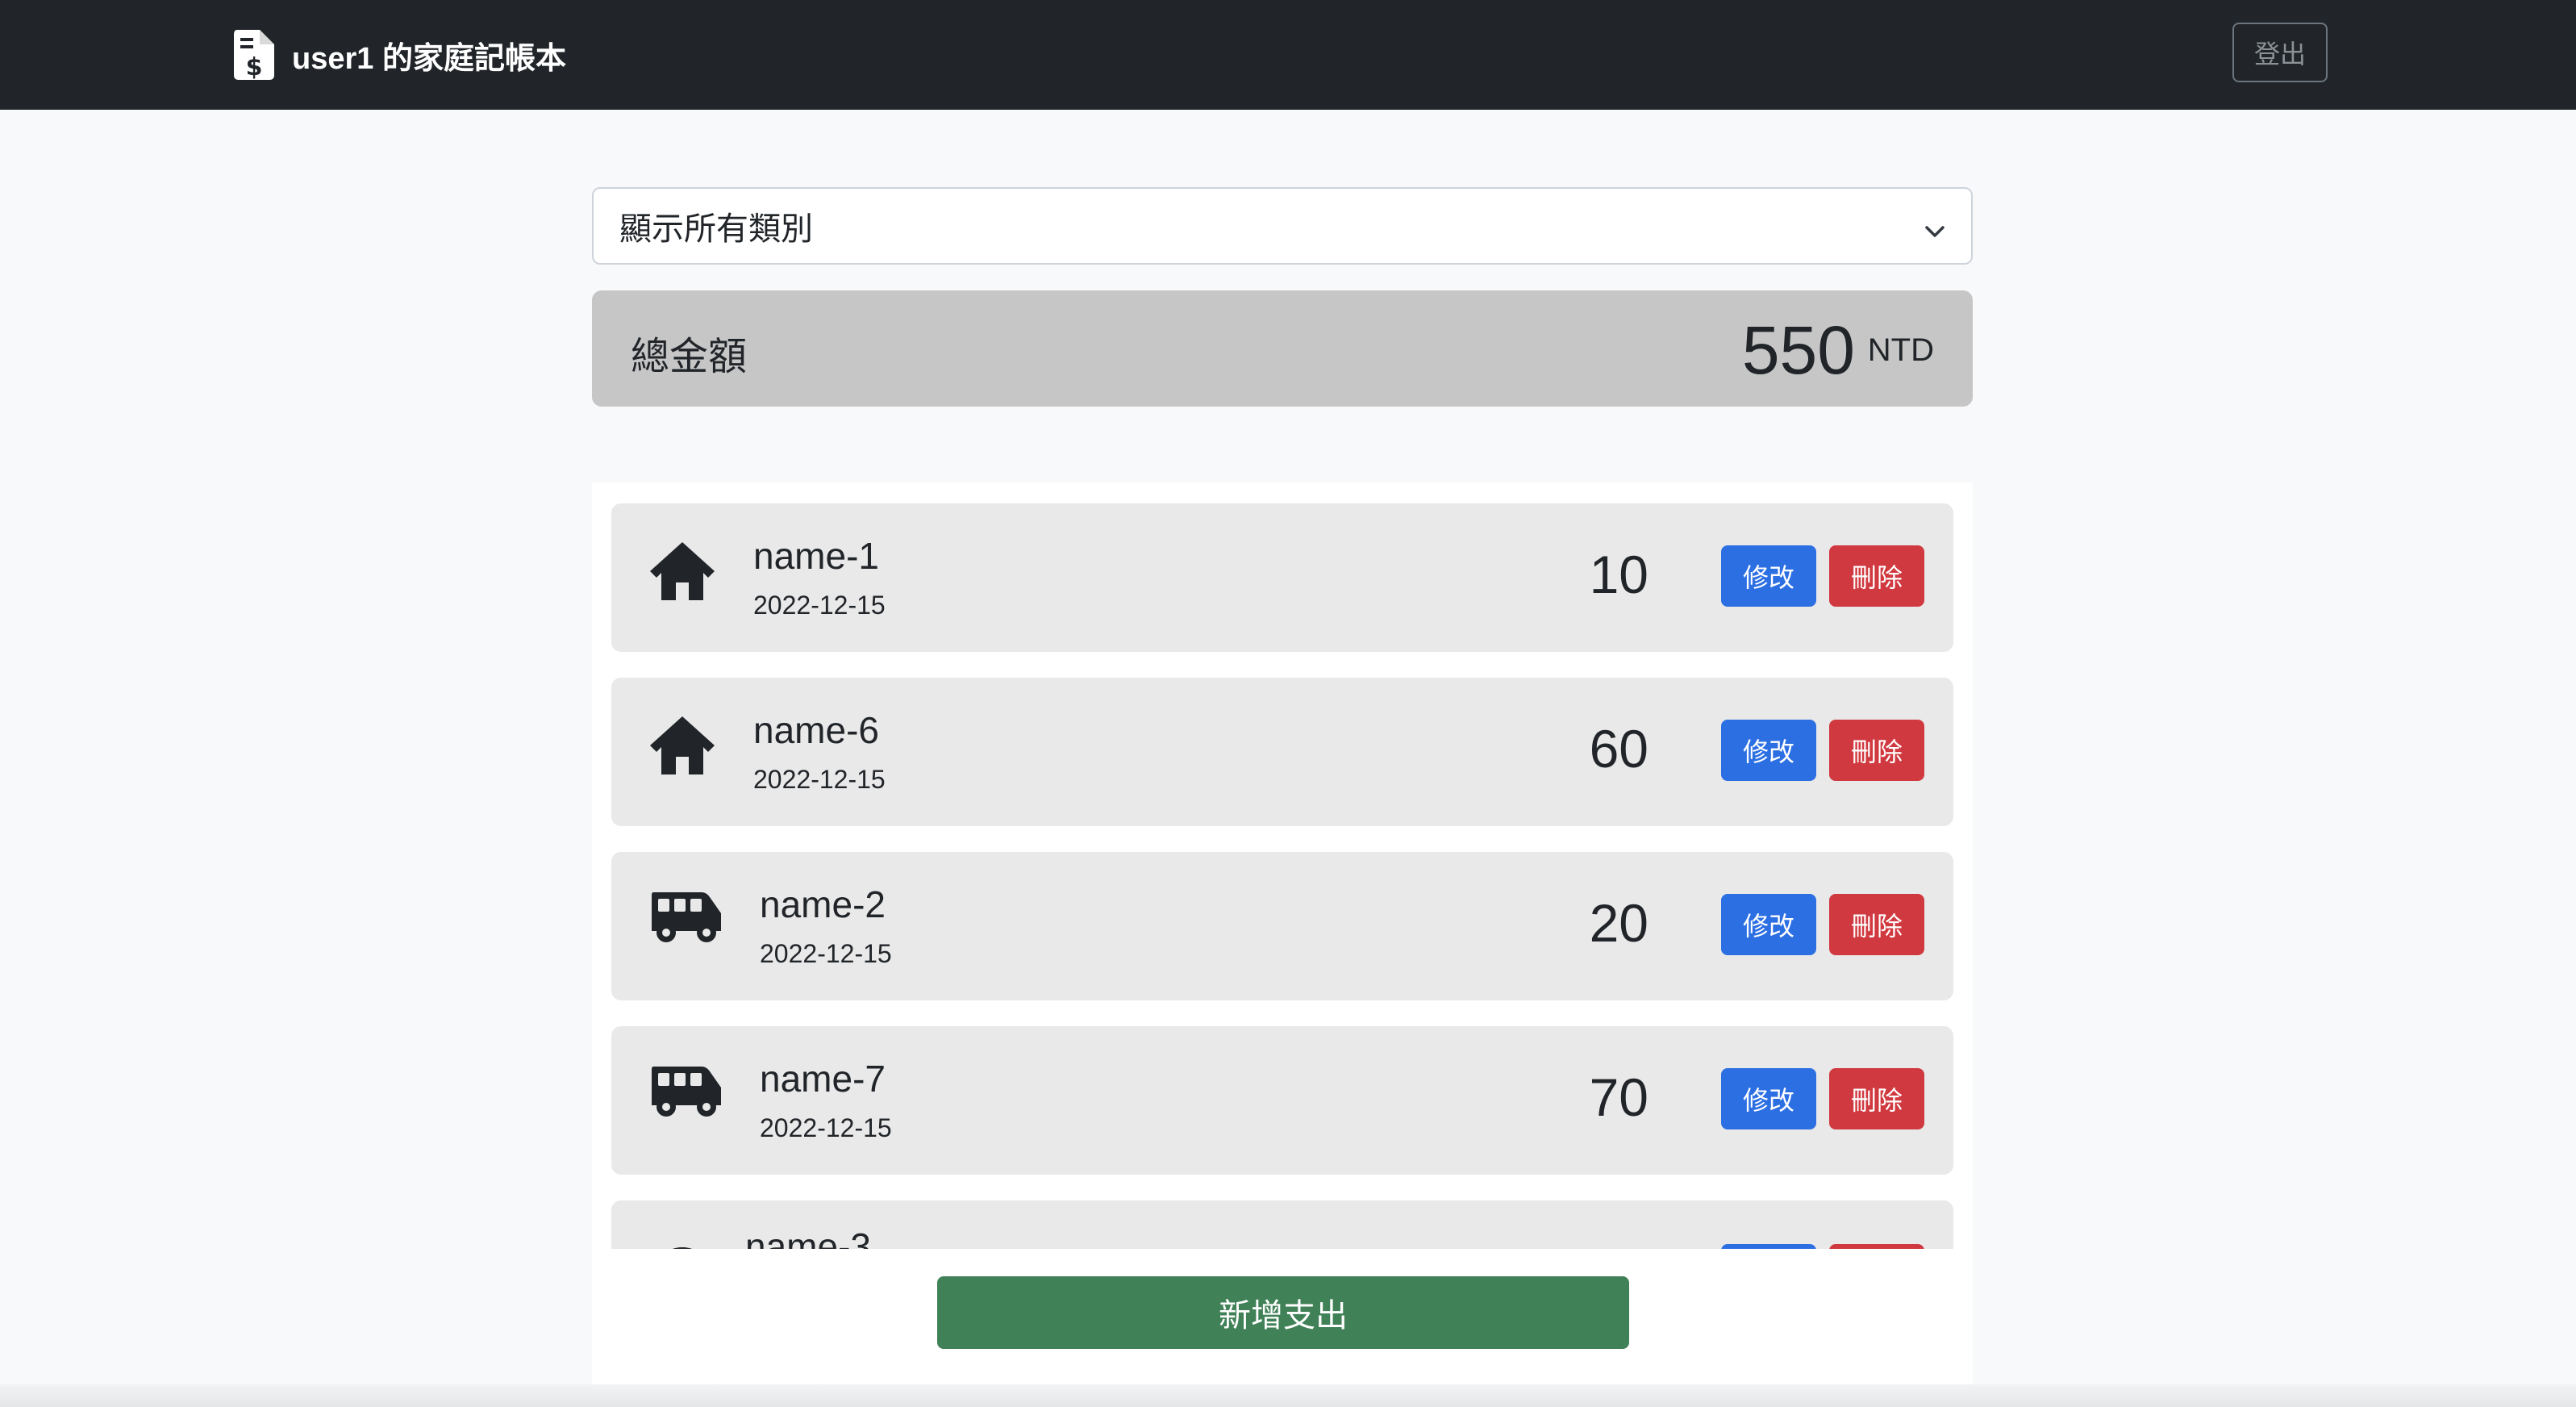 Image resolution: width=2576 pixels, height=1407 pixels. I want to click on expense-name: name-2, so click(823, 904).